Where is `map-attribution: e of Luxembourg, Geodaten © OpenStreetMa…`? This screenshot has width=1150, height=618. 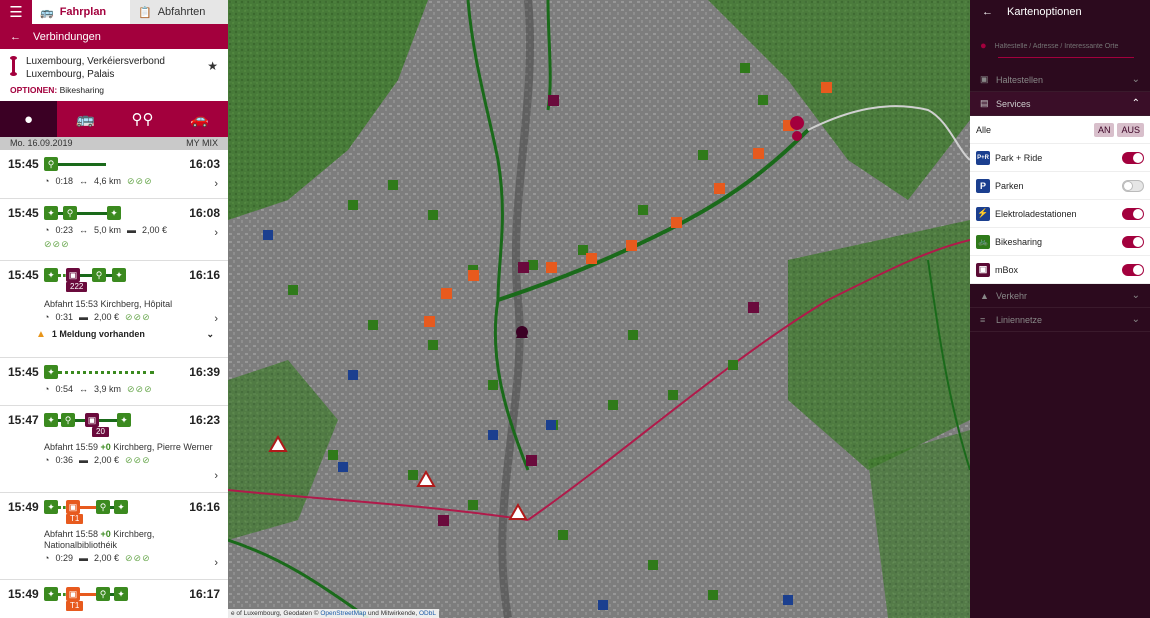
map-attribution: e of Luxembourg, Geodaten © OpenStreetMa… is located at coordinates (333, 613).